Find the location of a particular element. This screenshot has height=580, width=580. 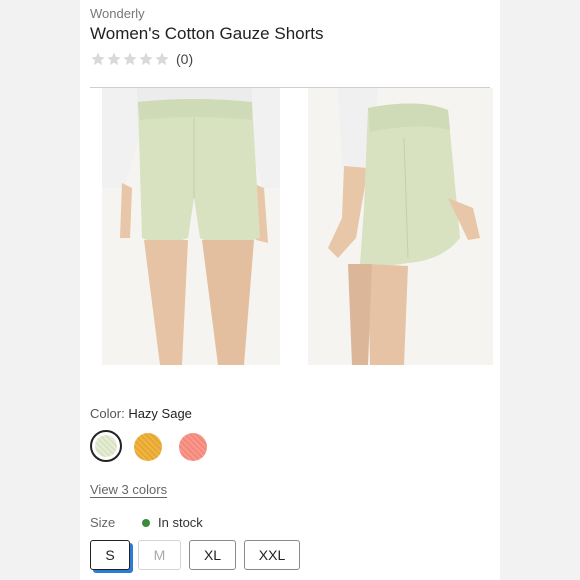

color-label: Color: Hazy Sage is located at coordinates (141, 413).